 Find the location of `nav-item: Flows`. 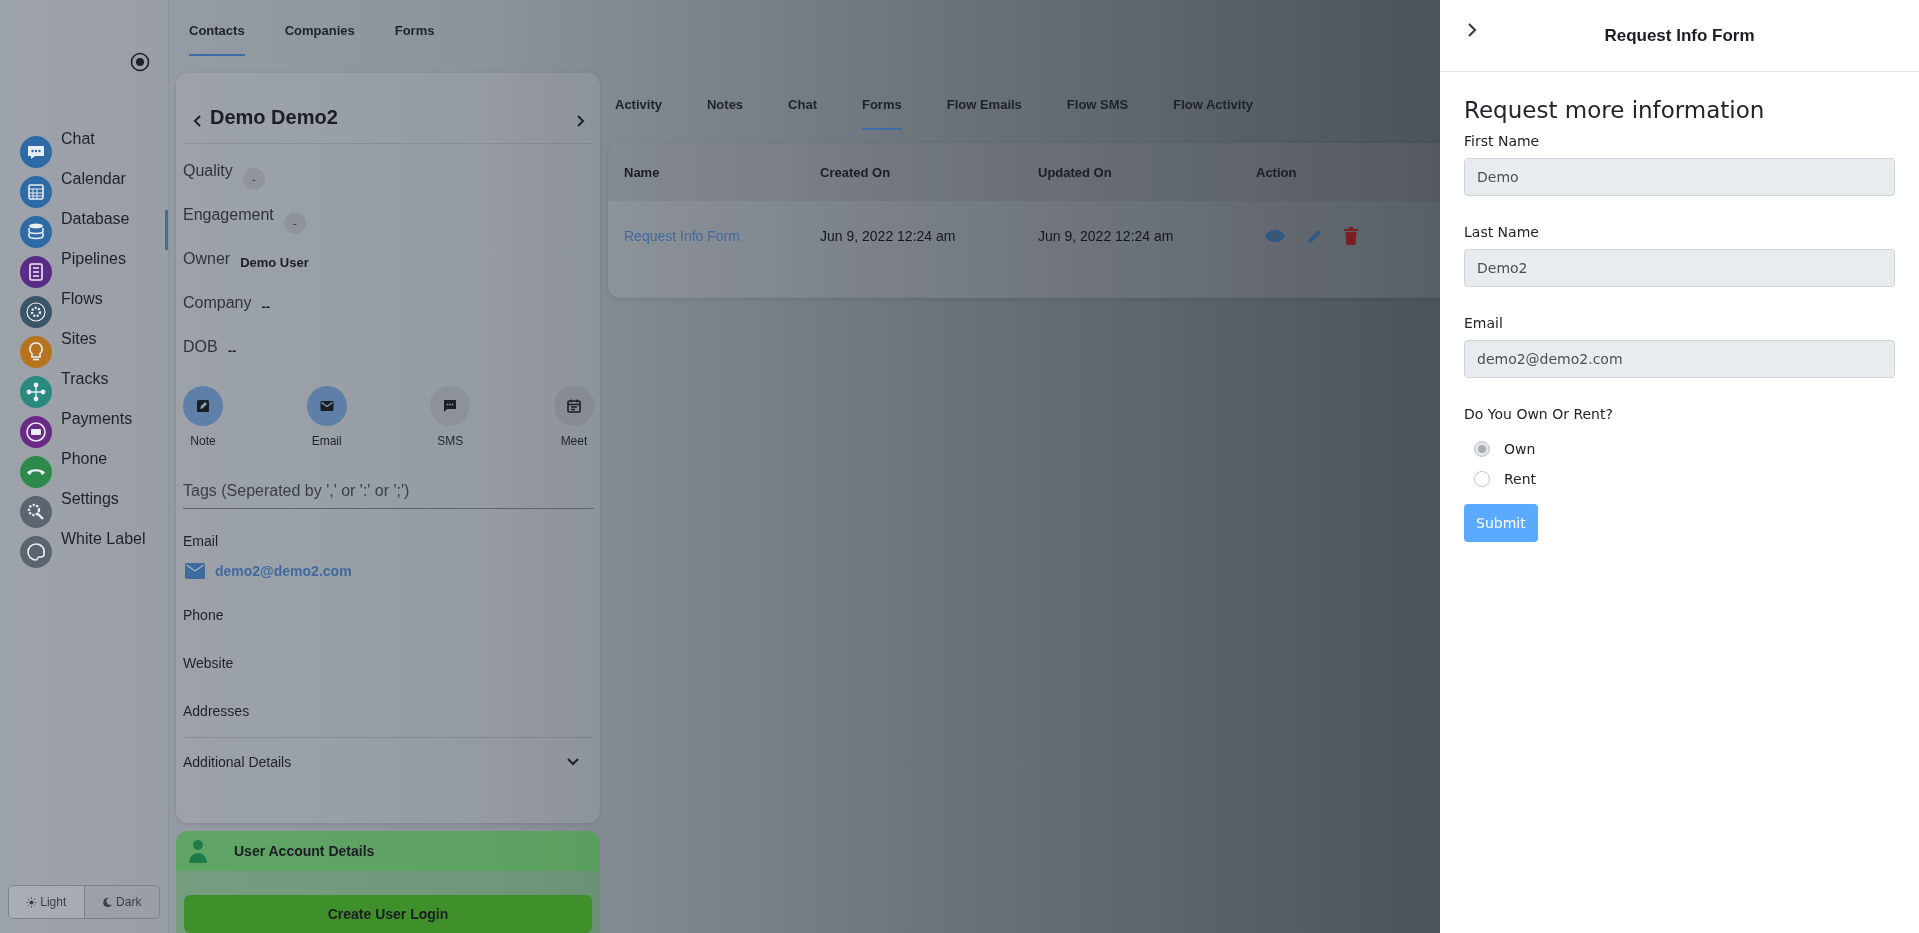

nav-item: Flows is located at coordinates (84, 310).